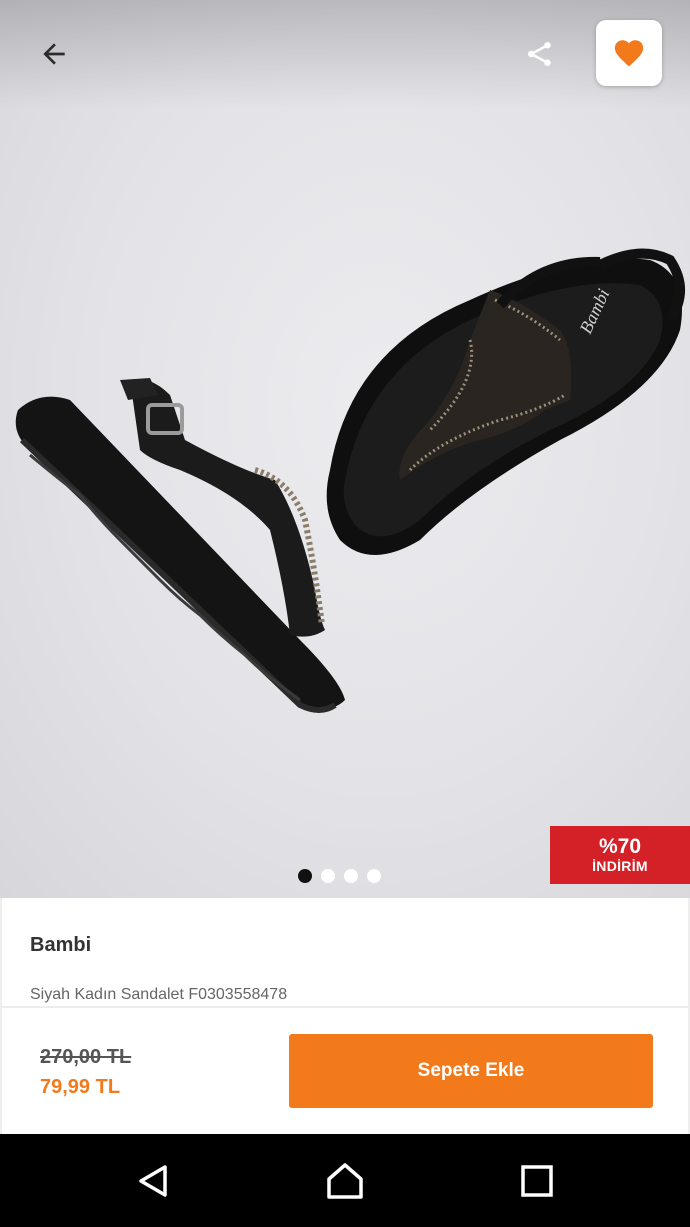 The height and width of the screenshot is (1227, 690). I want to click on back-button, so click(54, 54).